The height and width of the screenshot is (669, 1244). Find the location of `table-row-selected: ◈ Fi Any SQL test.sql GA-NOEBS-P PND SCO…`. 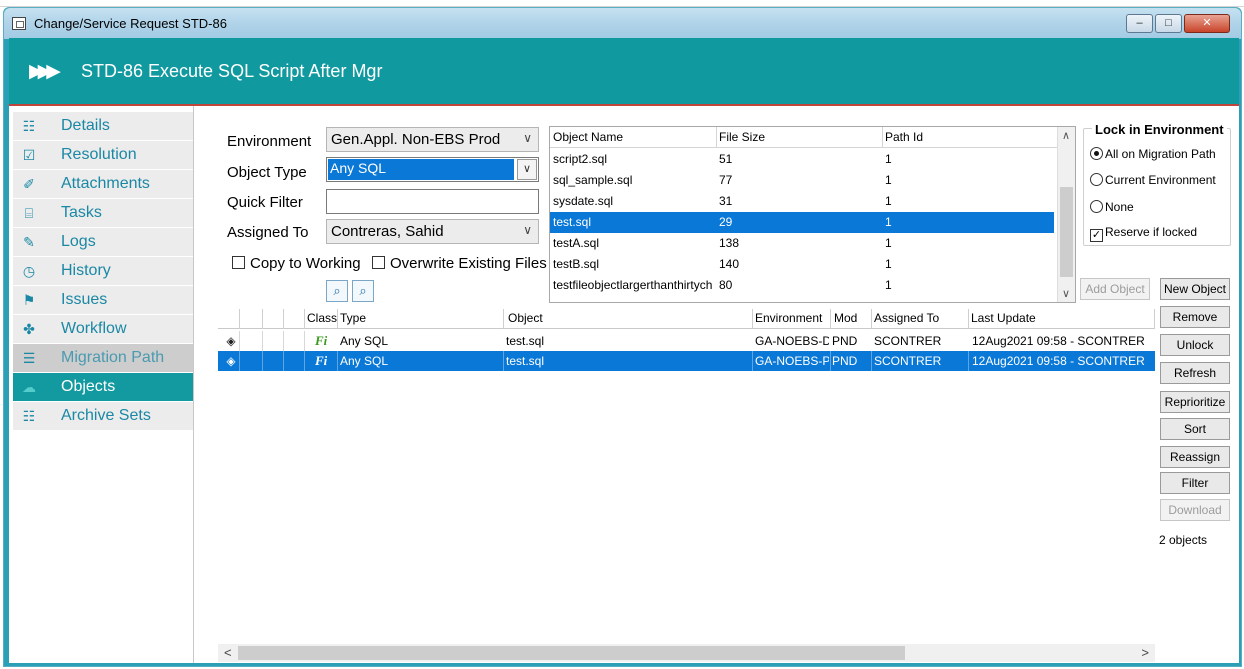

table-row-selected: ◈ Fi Any SQL test.sql GA-NOEBS-P PND SCO… is located at coordinates (686, 361).